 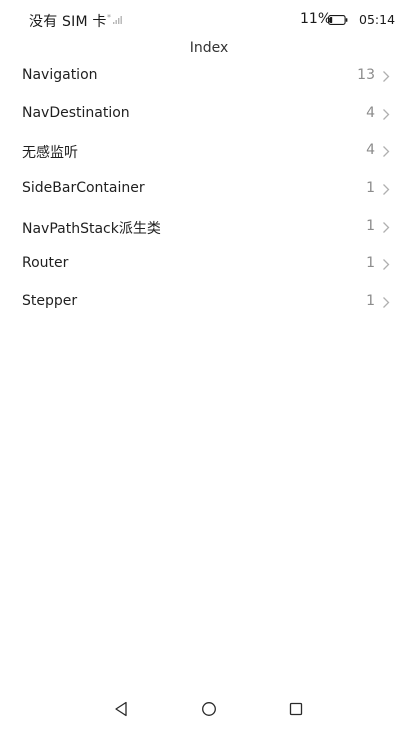 I want to click on list-item-navigation: Navigation 13, so click(x=202, y=76).